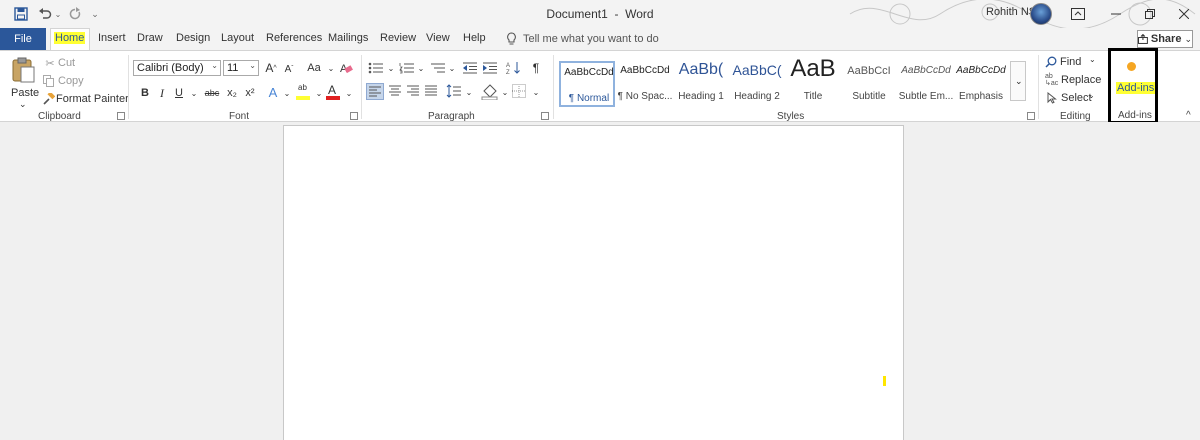  Describe the element at coordinates (50, 63) in the screenshot. I see `scissors-icon: ✂` at that location.